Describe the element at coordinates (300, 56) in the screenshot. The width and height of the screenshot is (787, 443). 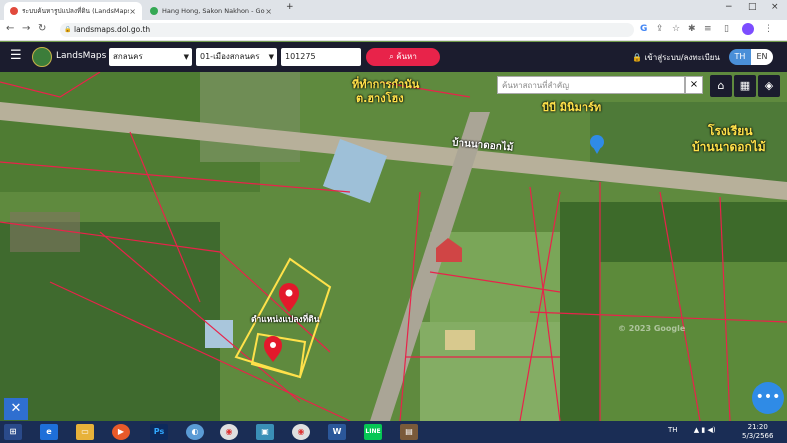
I see `parcel-number-value: 101275` at that location.